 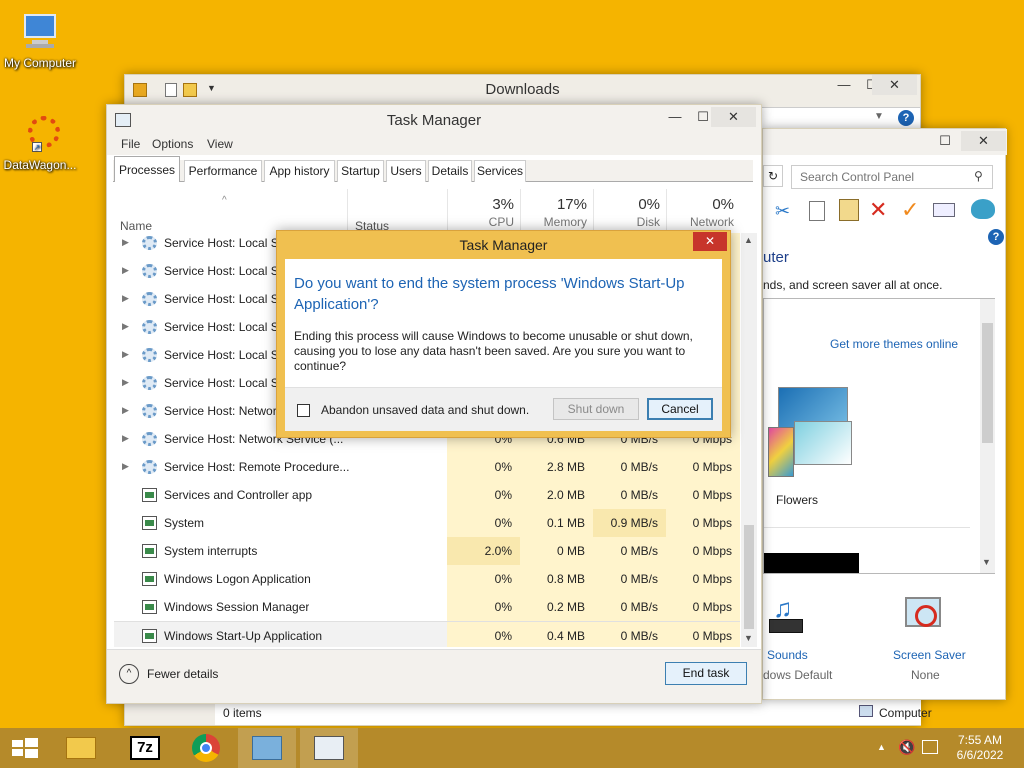 I want to click on column-network: 0% Network, so click(x=703, y=210).